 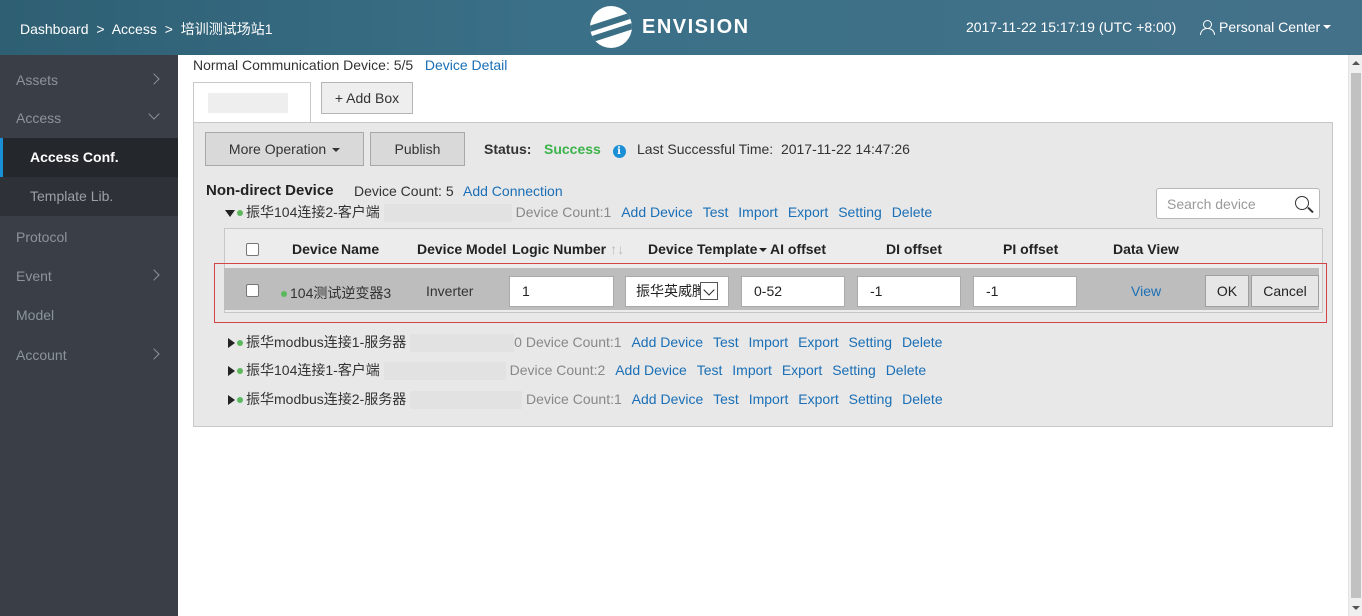 What do you see at coordinates (1227, 204) in the screenshot?
I see `search-input` at bounding box center [1227, 204].